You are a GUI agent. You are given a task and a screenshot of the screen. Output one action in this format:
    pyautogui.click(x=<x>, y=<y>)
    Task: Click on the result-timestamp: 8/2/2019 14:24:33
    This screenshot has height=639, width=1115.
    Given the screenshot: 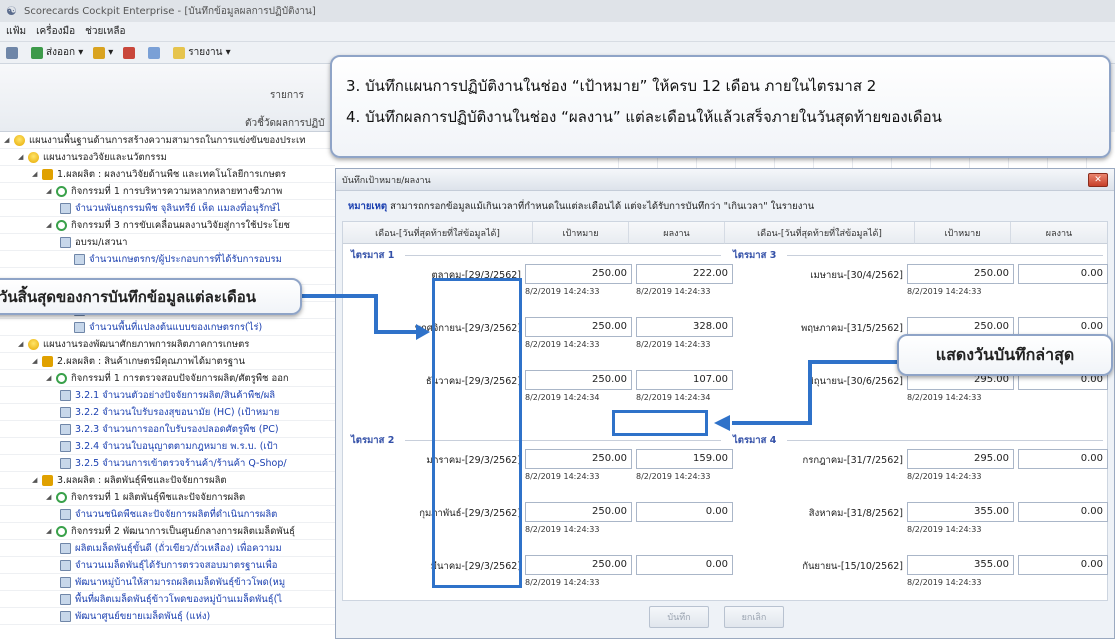 What is the action you would take?
    pyautogui.click(x=673, y=476)
    